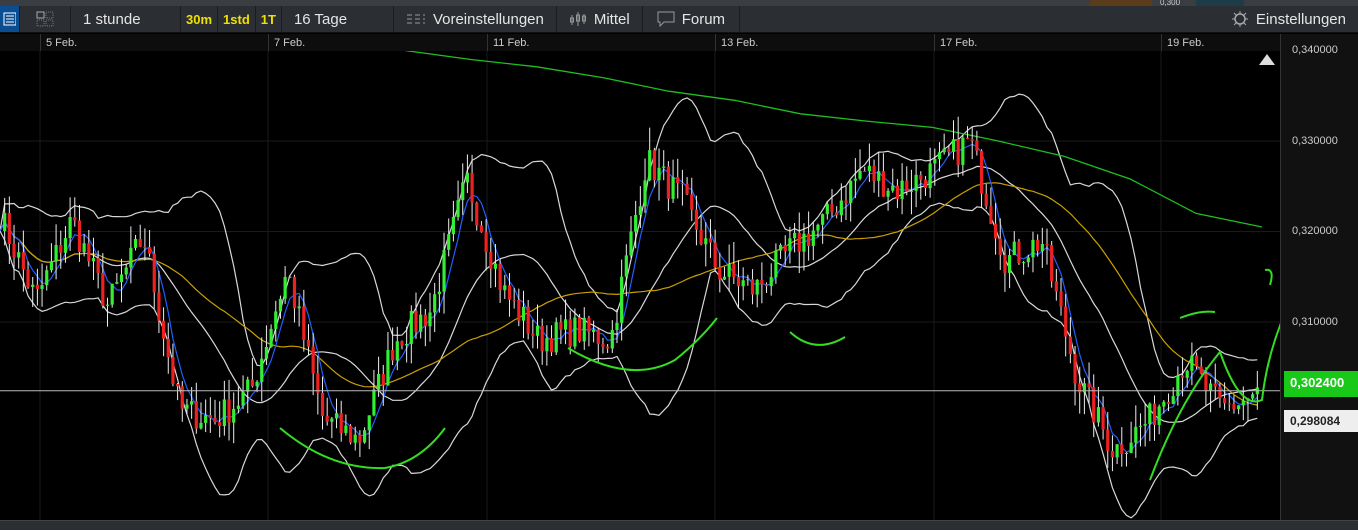  I want to click on range-select: 16 Tage, so click(338, 19).